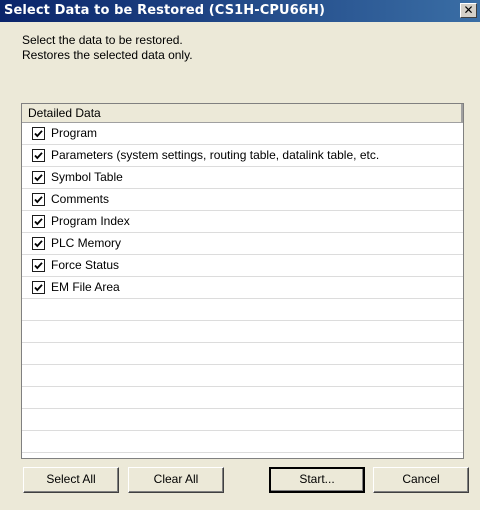  I want to click on close-button: ✕, so click(468, 10).